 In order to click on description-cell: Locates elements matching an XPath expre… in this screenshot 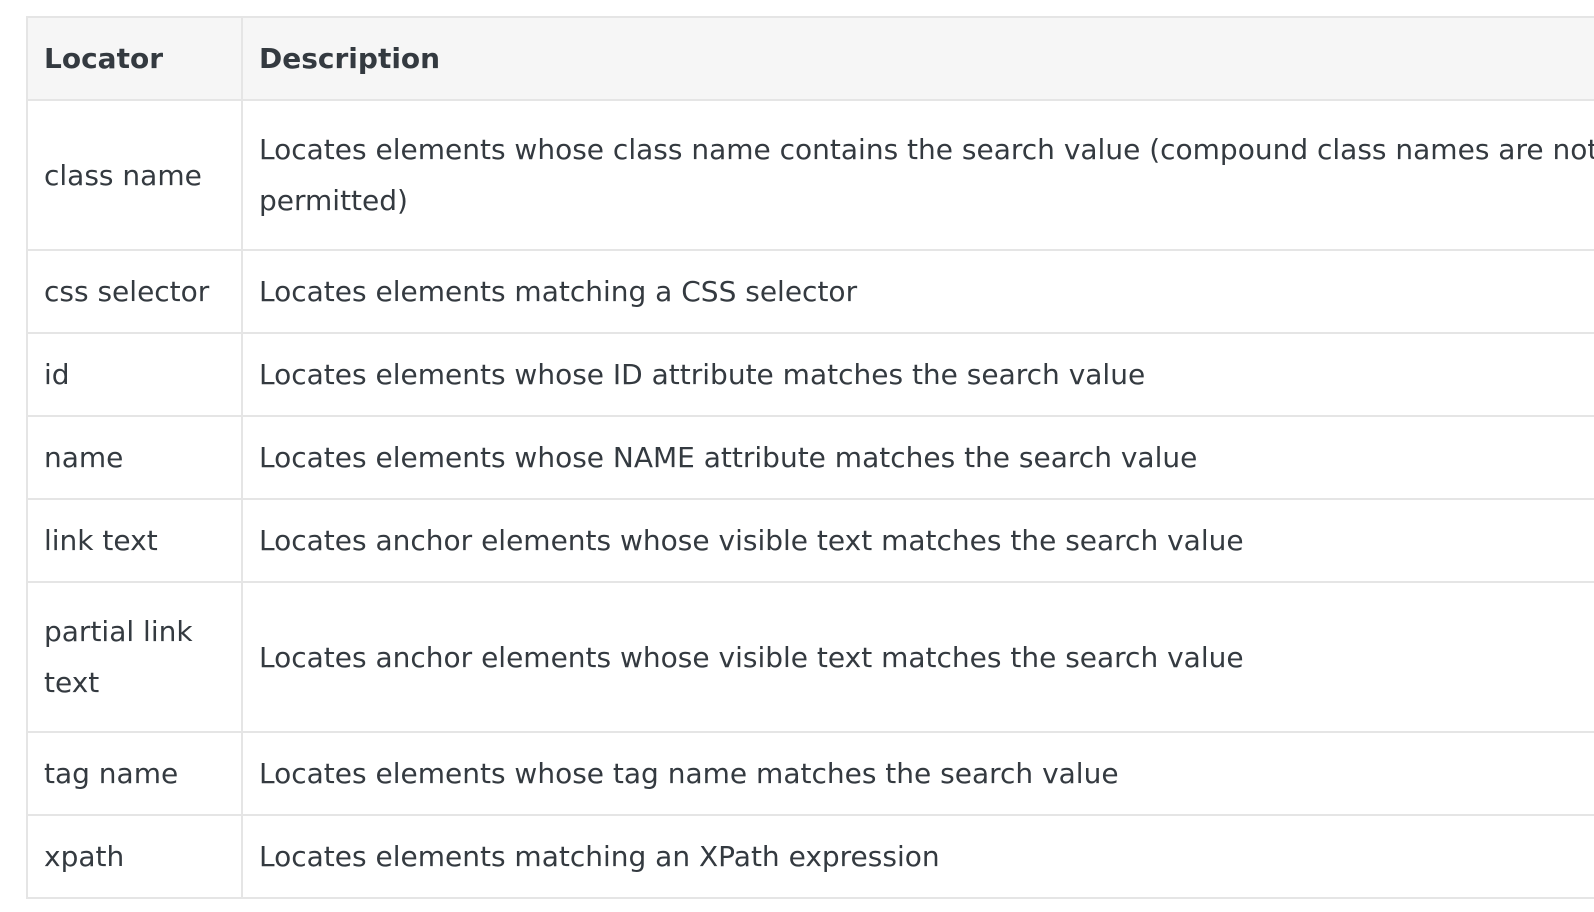, I will do `click(917, 856)`.